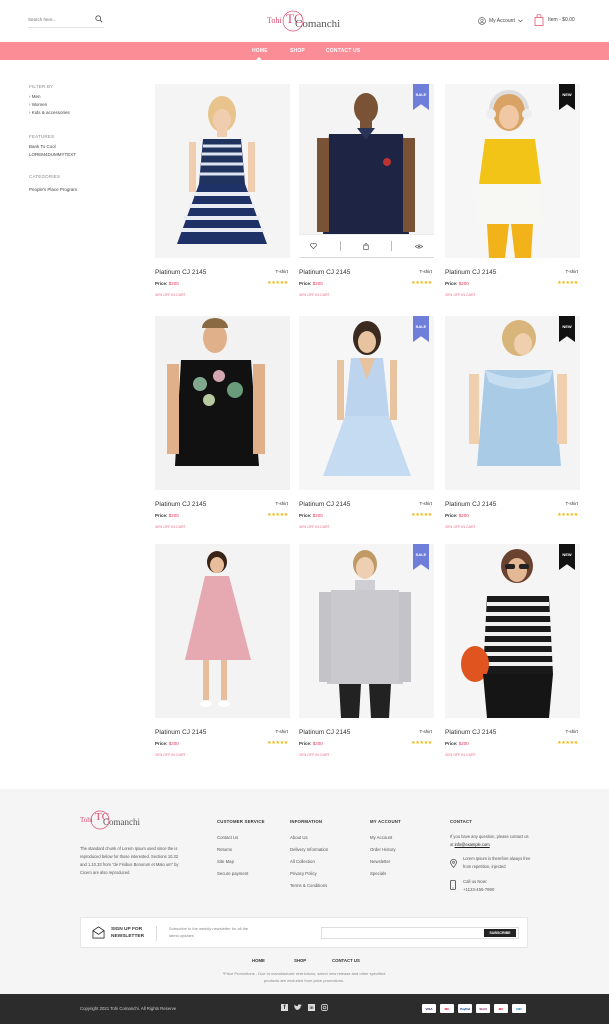  I want to click on site-logo: Tohi TC Comanchi, so click(307, 22).